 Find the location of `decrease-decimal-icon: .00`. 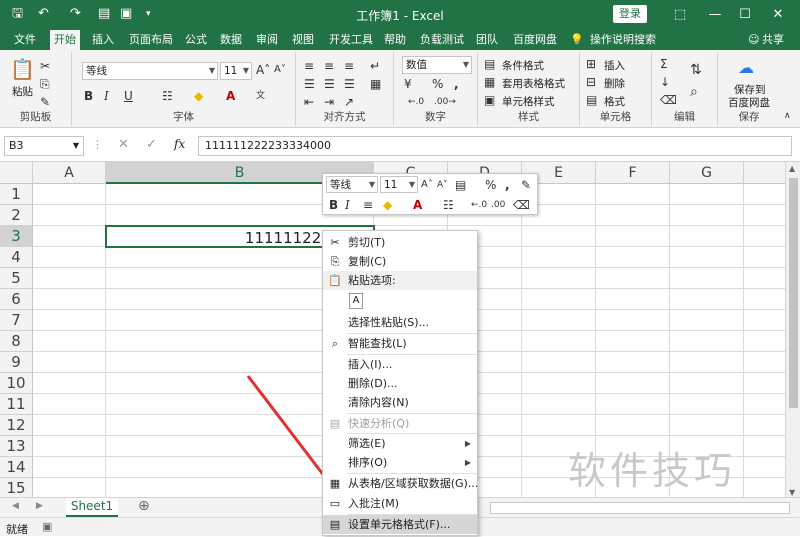

decrease-decimal-icon: .00 is located at coordinates (498, 205).